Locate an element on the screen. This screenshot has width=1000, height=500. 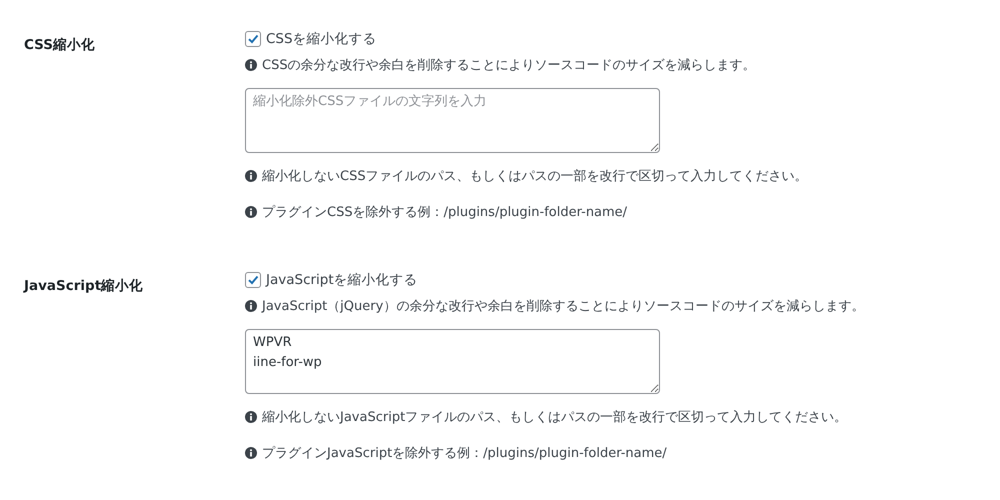
setting-label: JavaScript縮小化 is located at coordinates (84, 286).